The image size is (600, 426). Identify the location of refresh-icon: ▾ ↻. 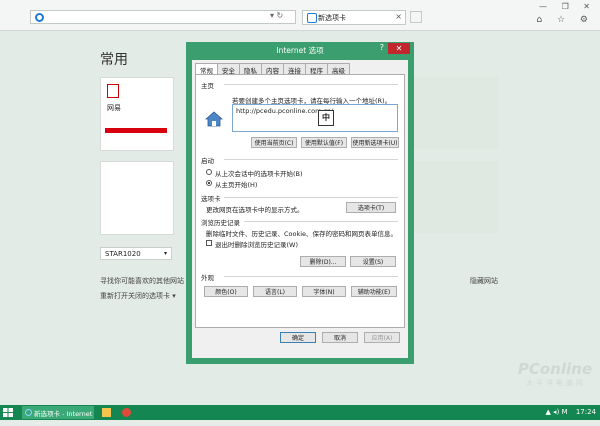
(276, 15).